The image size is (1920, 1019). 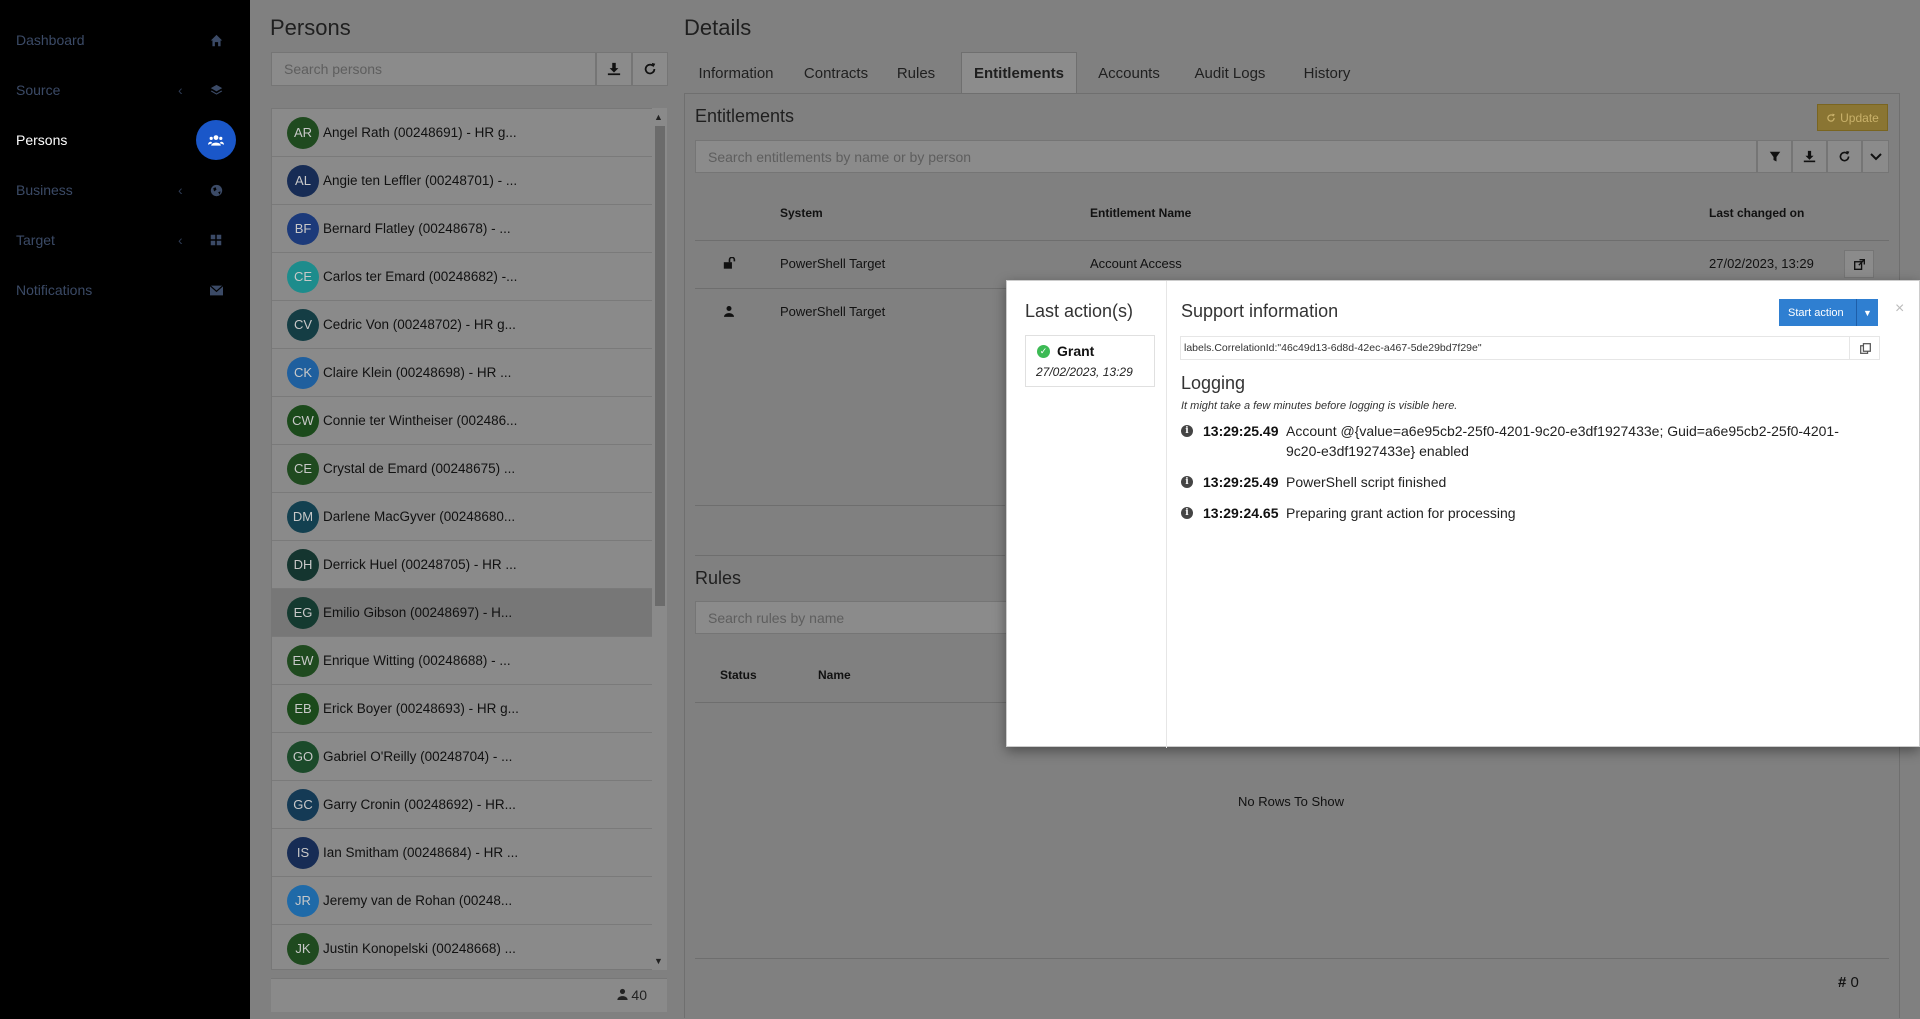 I want to click on expand-button, so click(x=1875, y=156).